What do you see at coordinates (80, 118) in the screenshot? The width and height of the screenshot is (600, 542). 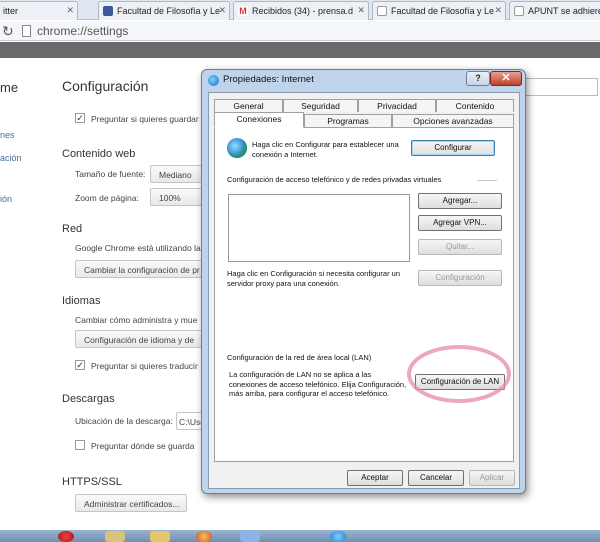 I see `save-passwords-checkbox: ✓` at bounding box center [80, 118].